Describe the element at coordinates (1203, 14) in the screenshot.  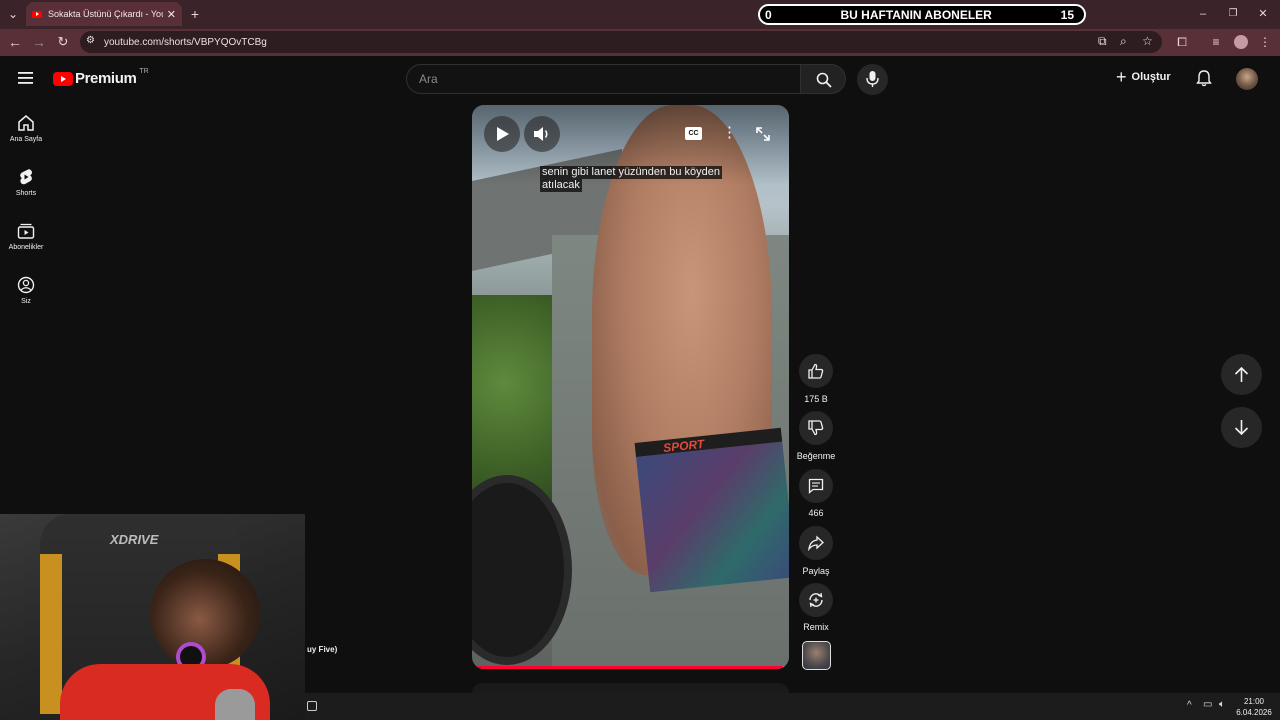
I see `minimize-window-icon: –` at that location.